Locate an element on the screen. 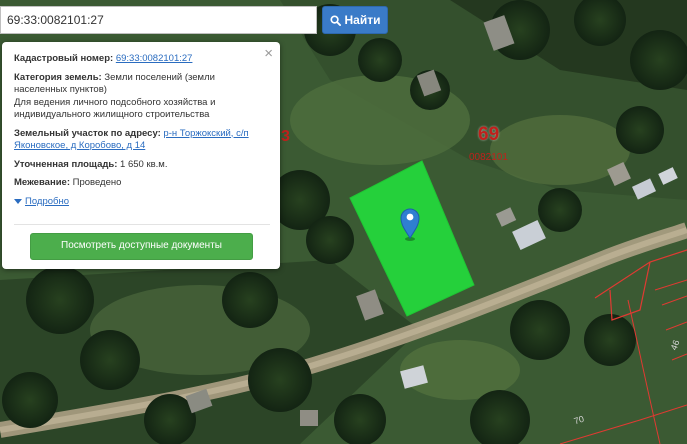 Image resolution: width=687 pixels, height=444 pixels. cadastral-block-number: 69 is located at coordinates (489, 134).